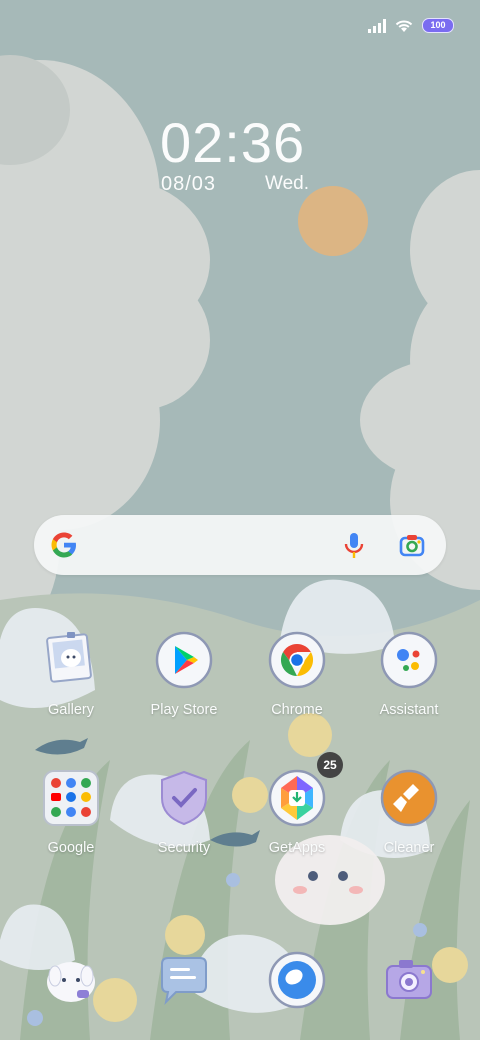  What do you see at coordinates (240, 545) in the screenshot?
I see `google-search-bar` at bounding box center [240, 545].